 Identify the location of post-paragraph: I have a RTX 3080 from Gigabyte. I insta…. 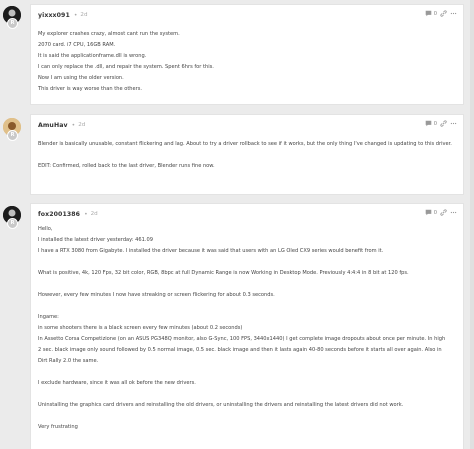
(211, 251).